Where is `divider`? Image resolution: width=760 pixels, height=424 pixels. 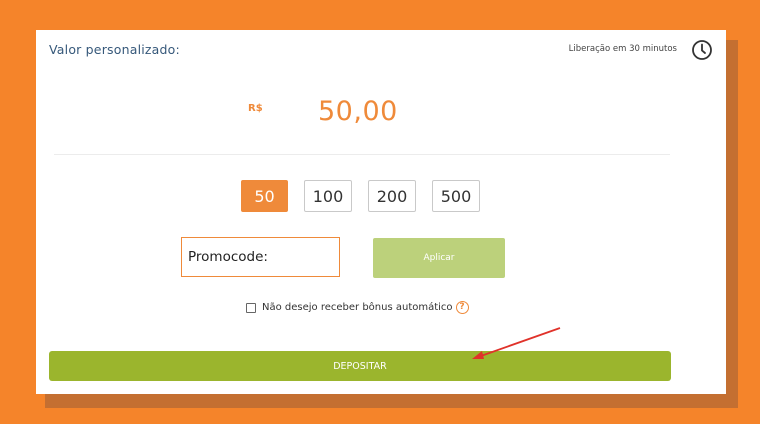
divider is located at coordinates (362, 154).